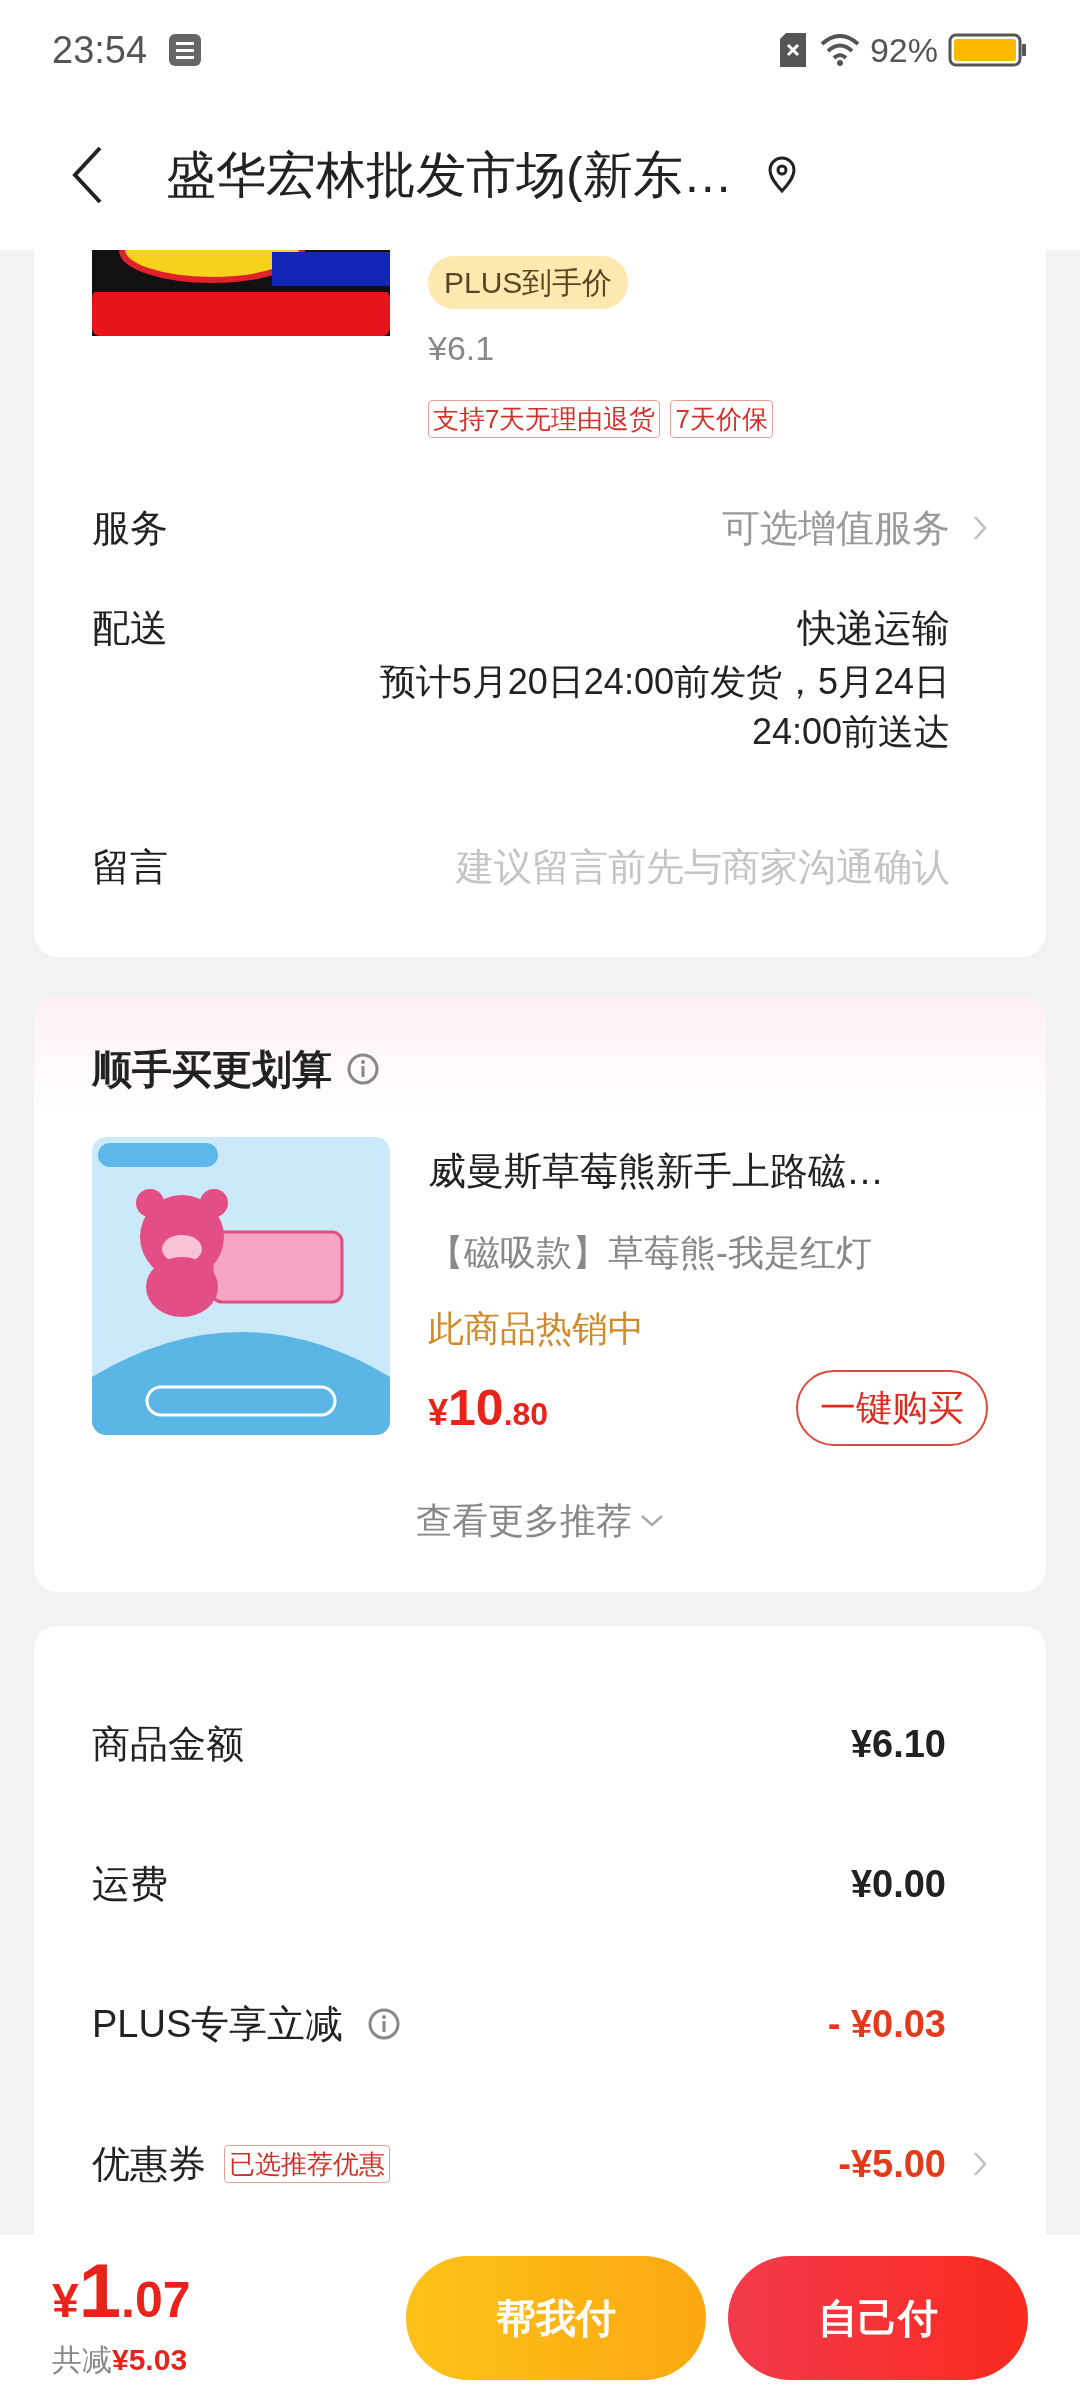 This screenshot has width=1080, height=2400. Describe the element at coordinates (664, 682) in the screenshot. I see `delivery-estimate: 预计5月20日24:00前发货，5月24日` at that location.